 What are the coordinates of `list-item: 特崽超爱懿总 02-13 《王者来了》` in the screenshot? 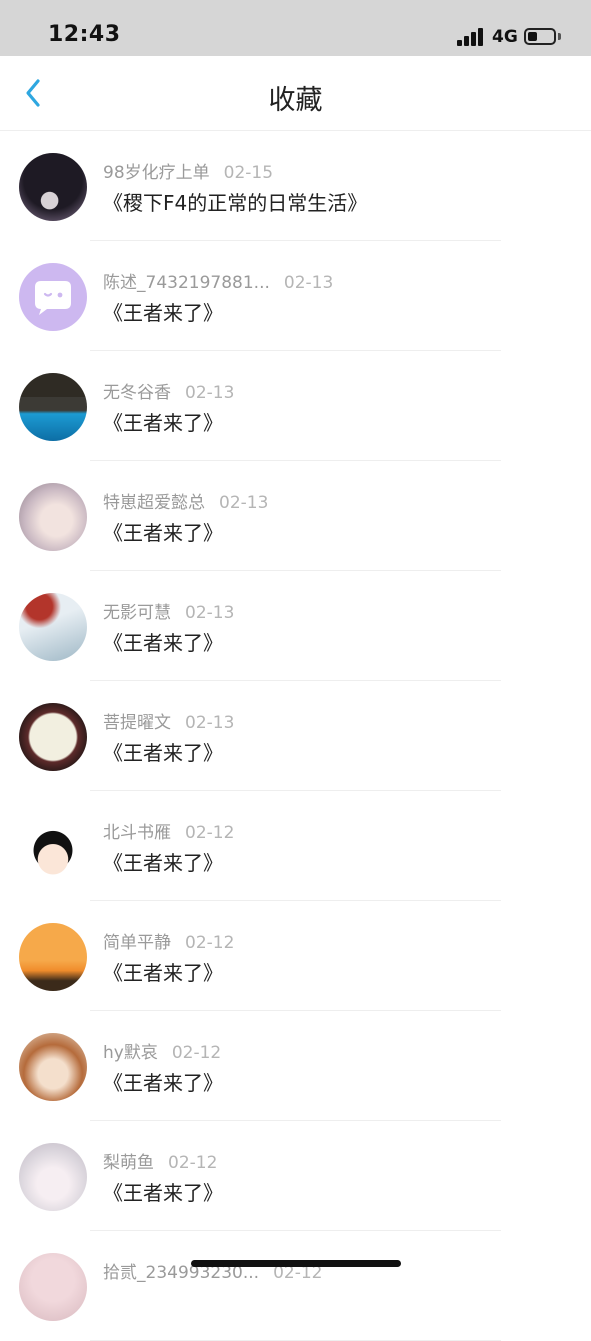 It's located at (295, 516).